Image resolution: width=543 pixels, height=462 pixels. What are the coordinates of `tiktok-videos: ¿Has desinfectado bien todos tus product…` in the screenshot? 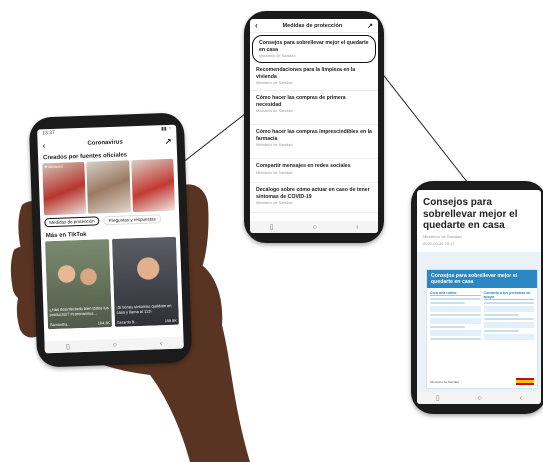 It's located at (112, 283).